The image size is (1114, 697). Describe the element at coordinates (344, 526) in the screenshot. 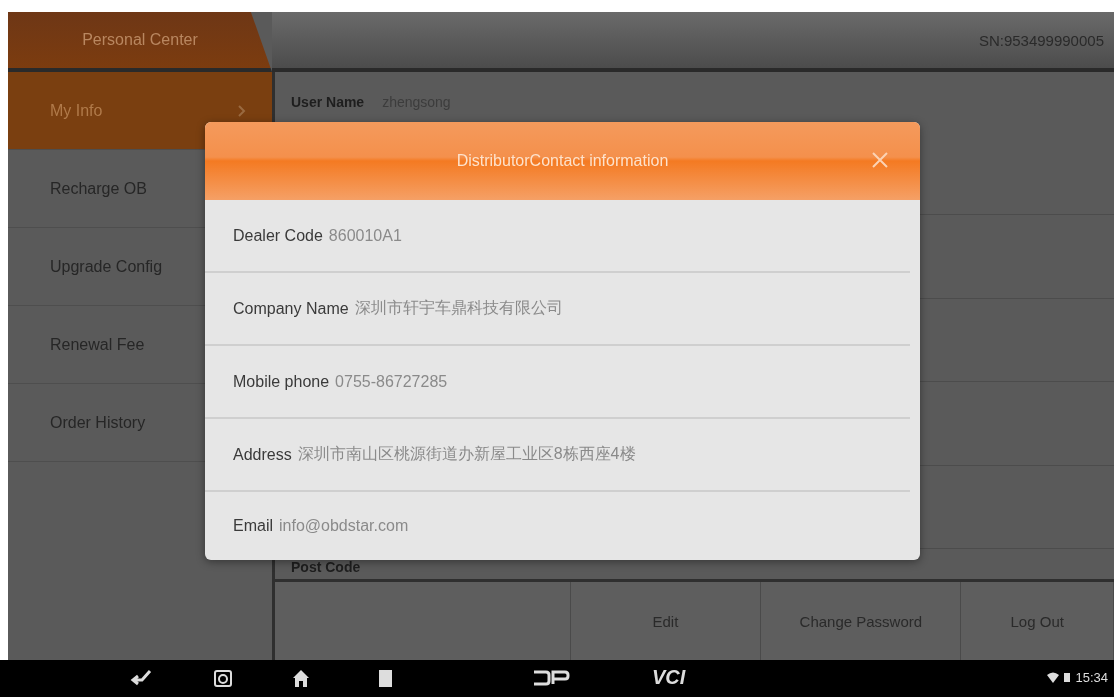

I see `info-value: info@obdstar.com` at that location.